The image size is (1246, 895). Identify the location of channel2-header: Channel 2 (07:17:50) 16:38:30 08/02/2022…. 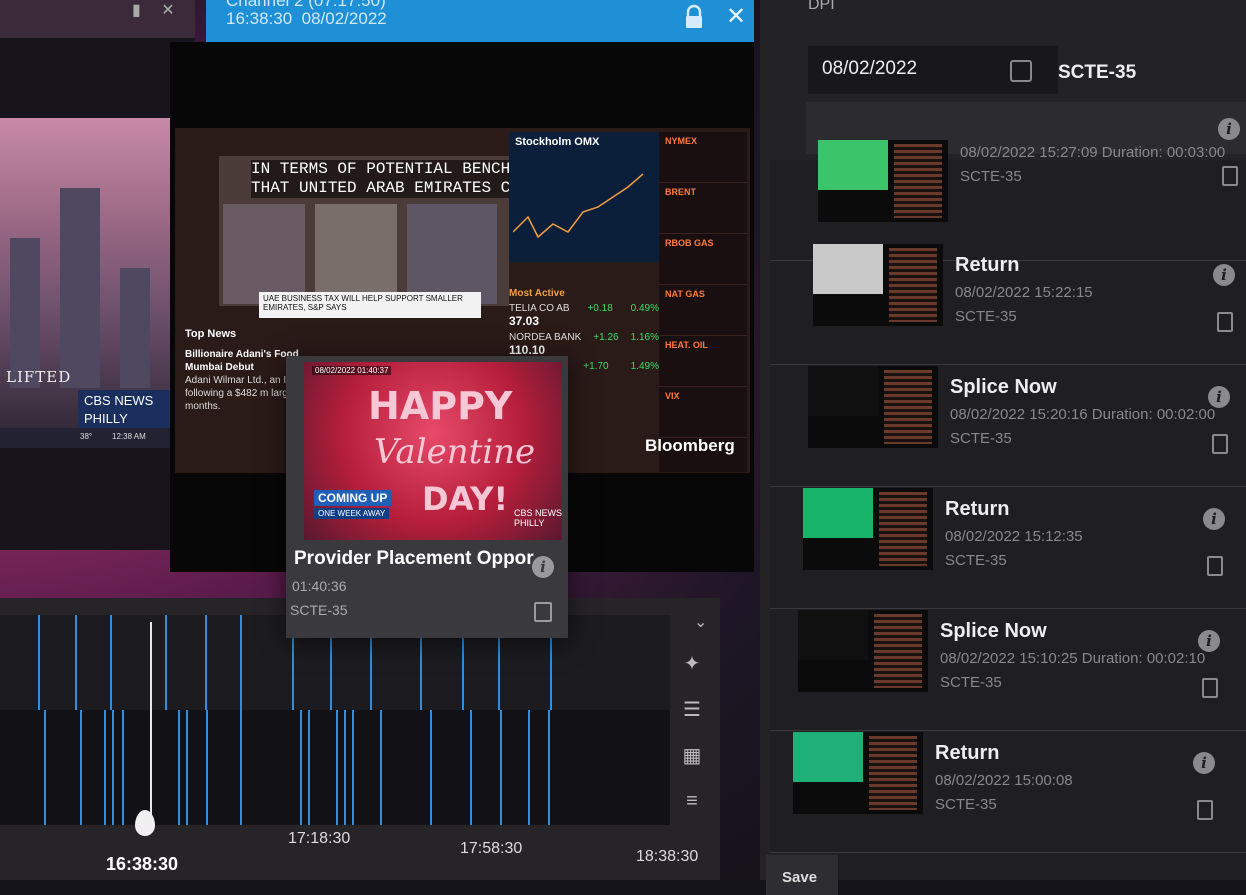
(480, 21).